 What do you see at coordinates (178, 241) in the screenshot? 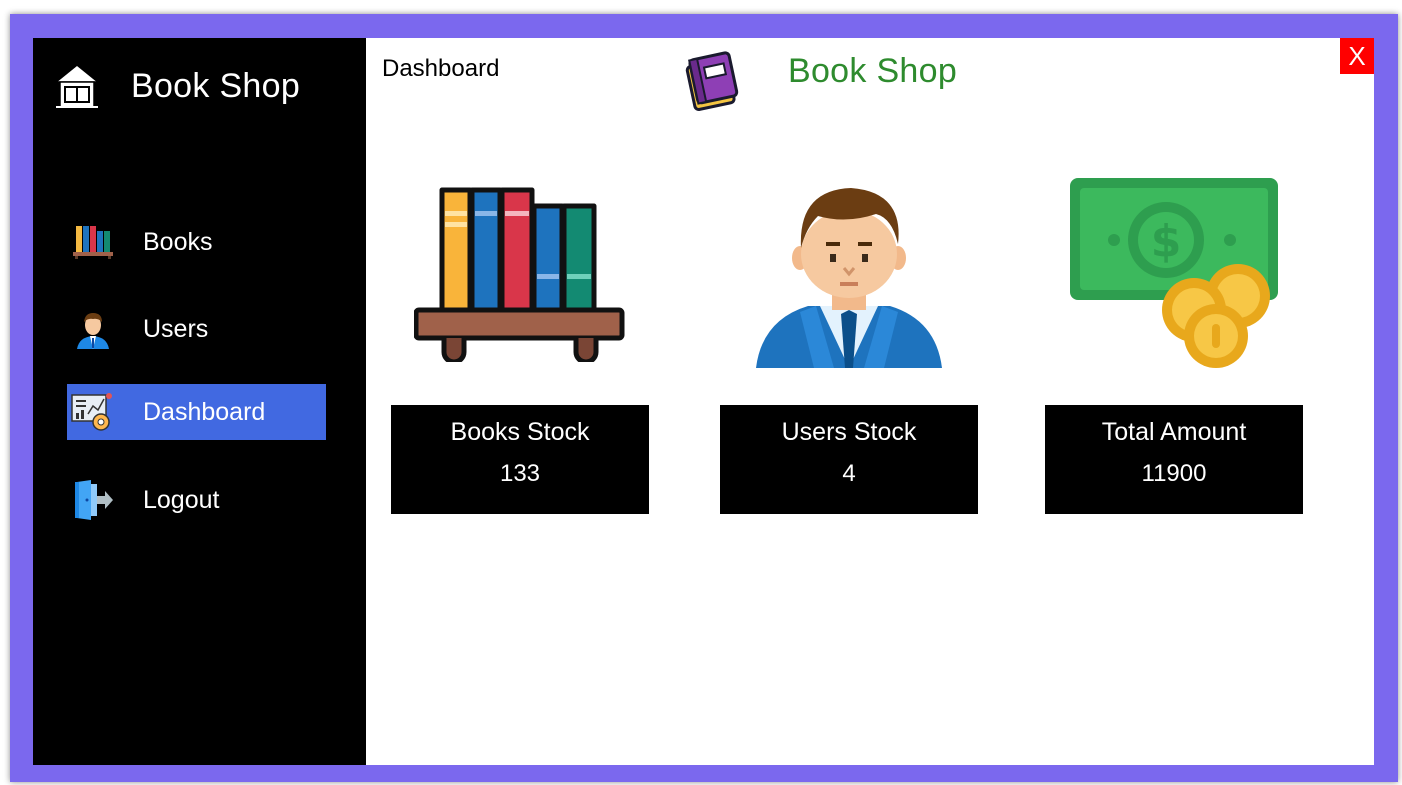
I see `sidebar-item-label: Books` at bounding box center [178, 241].